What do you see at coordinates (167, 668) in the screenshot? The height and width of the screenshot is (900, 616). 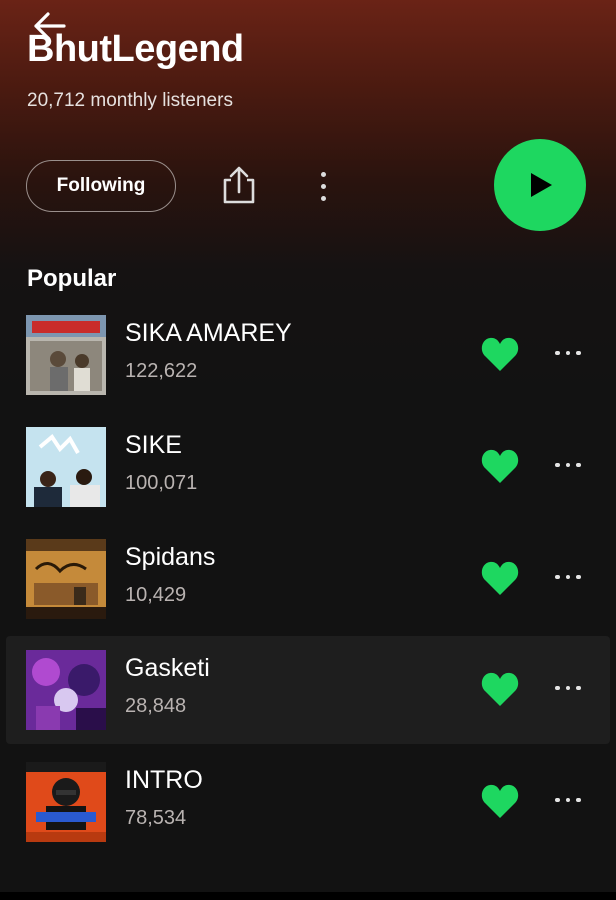 I see `track-title: Gasketi` at bounding box center [167, 668].